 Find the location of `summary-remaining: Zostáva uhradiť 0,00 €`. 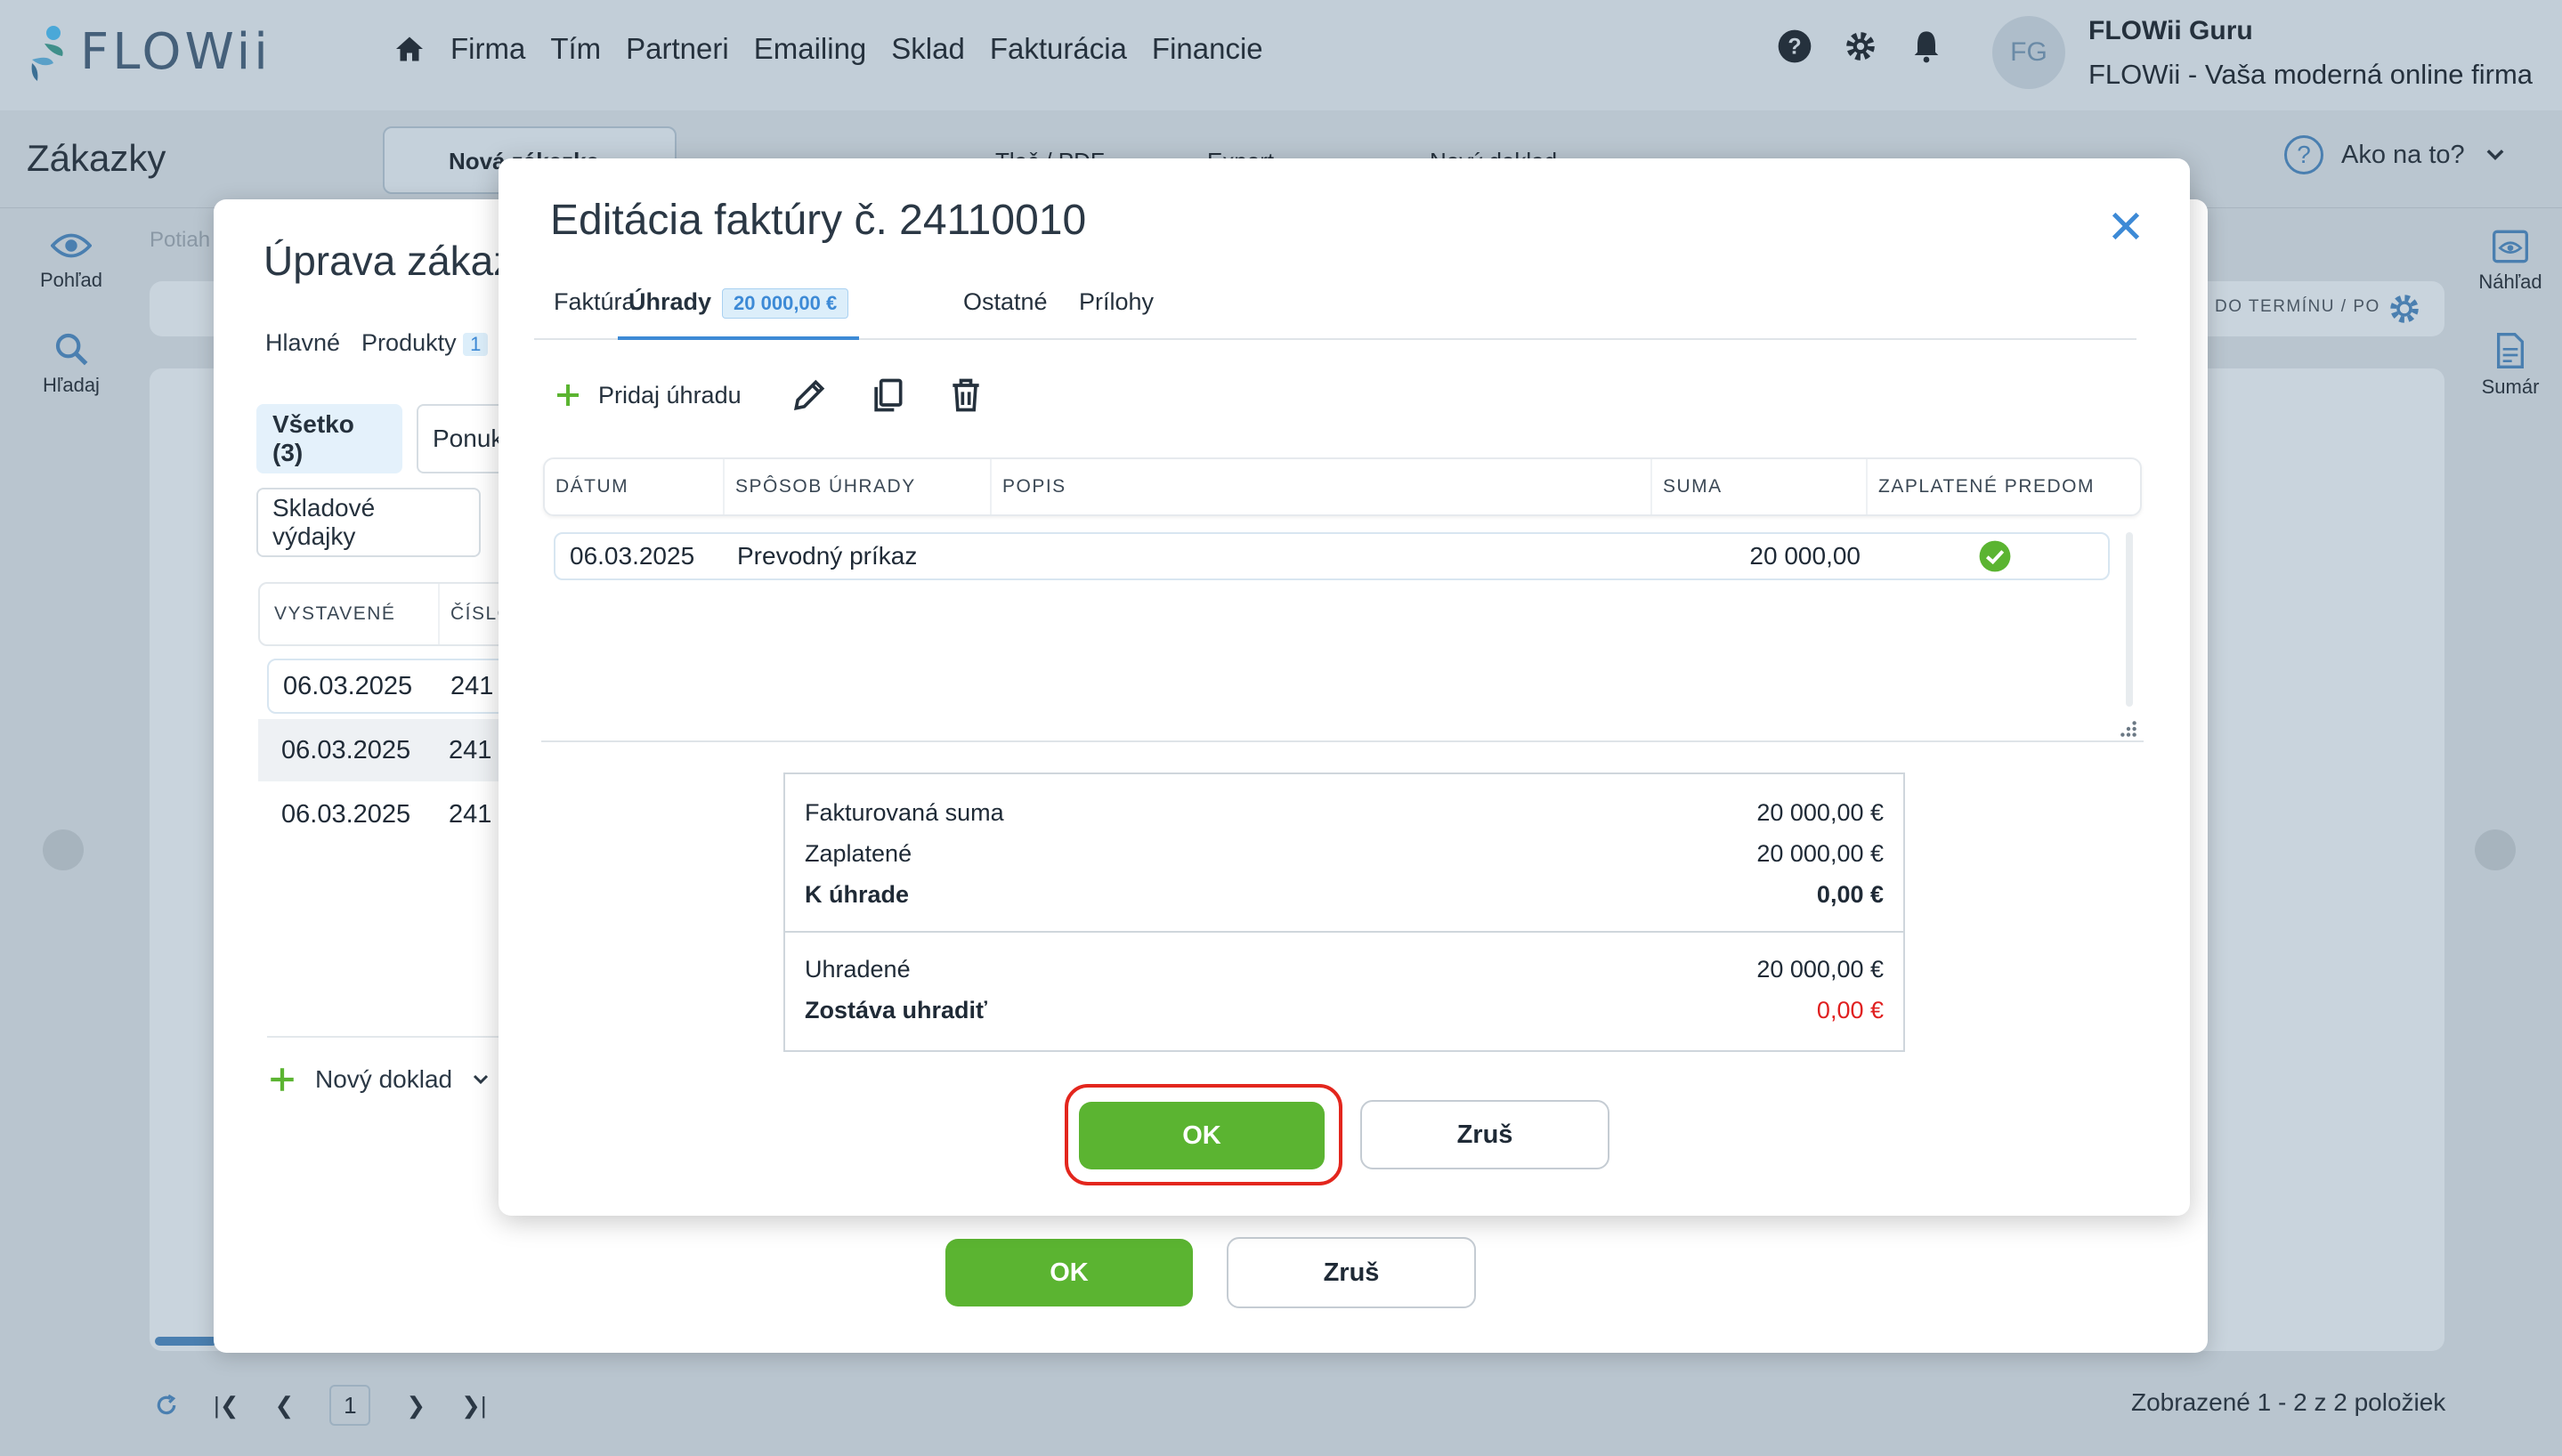

summary-remaining: Zostáva uhradiť 0,00 € is located at coordinates (1344, 1010).